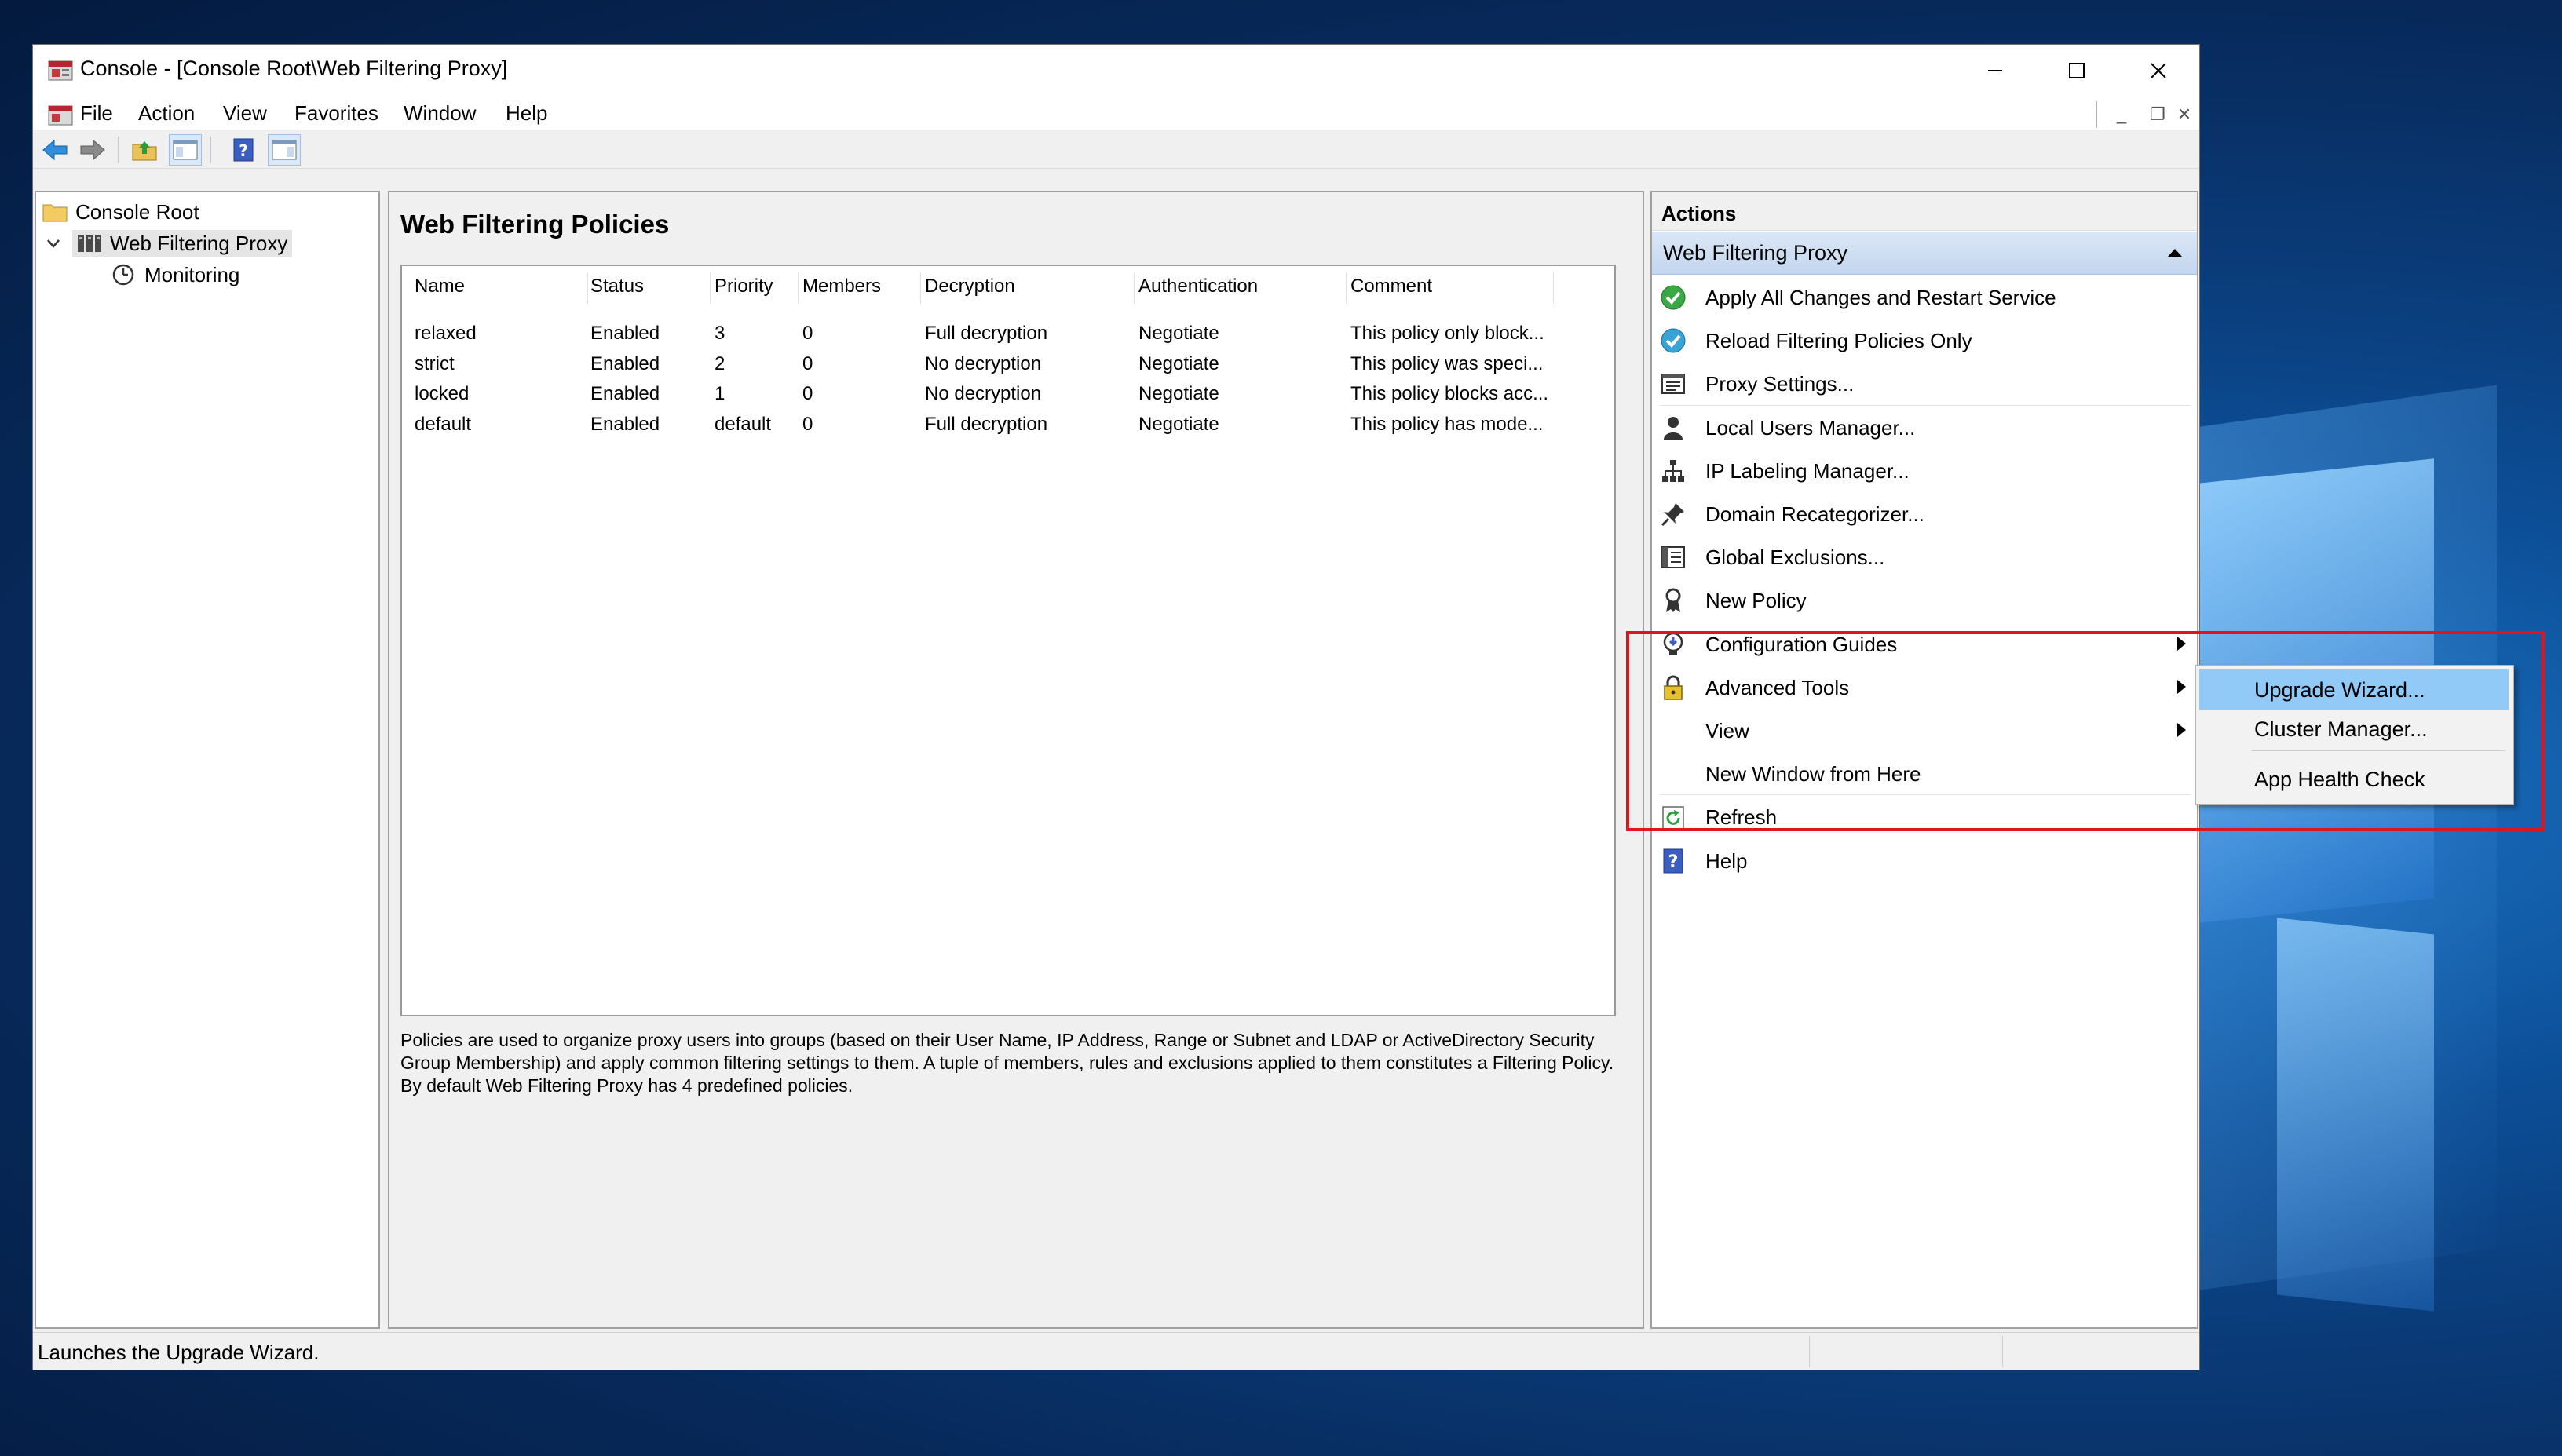  I want to click on status-text: Launches the Upgrade Wizard., so click(179, 1352).